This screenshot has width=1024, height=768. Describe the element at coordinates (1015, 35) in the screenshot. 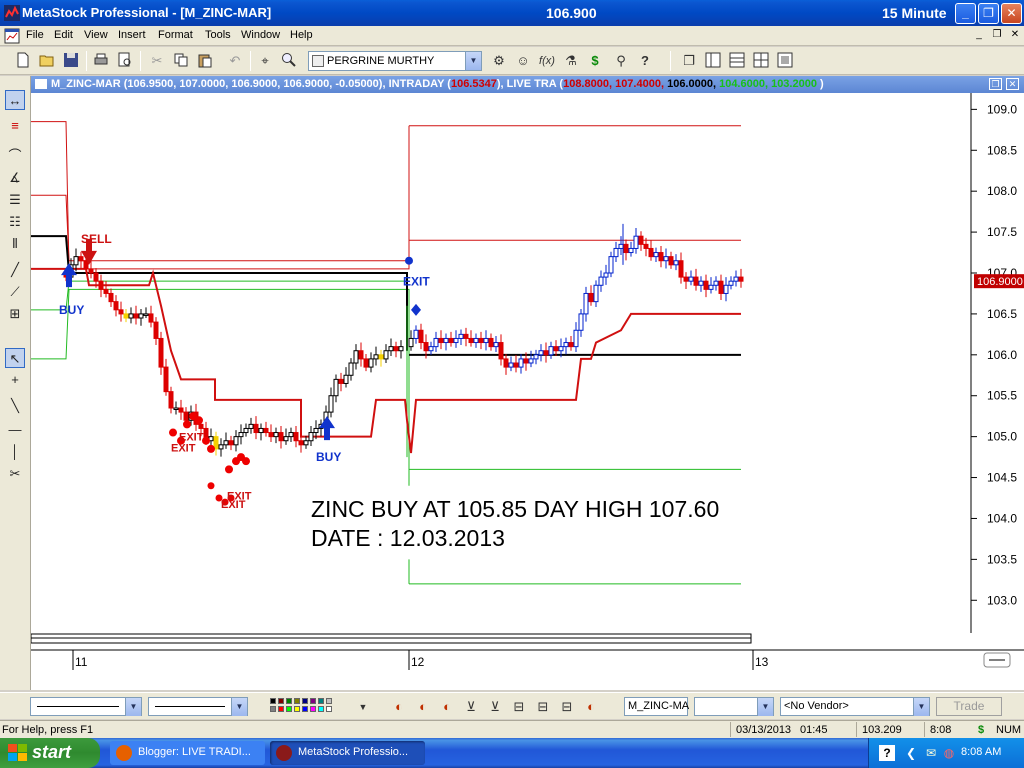

I see `mdi-close-button: ✕` at that location.